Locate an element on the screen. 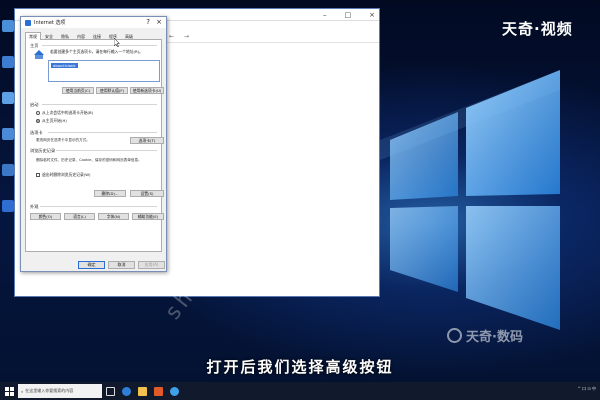  home-page-url-field: about:blank is located at coordinates (104, 71).